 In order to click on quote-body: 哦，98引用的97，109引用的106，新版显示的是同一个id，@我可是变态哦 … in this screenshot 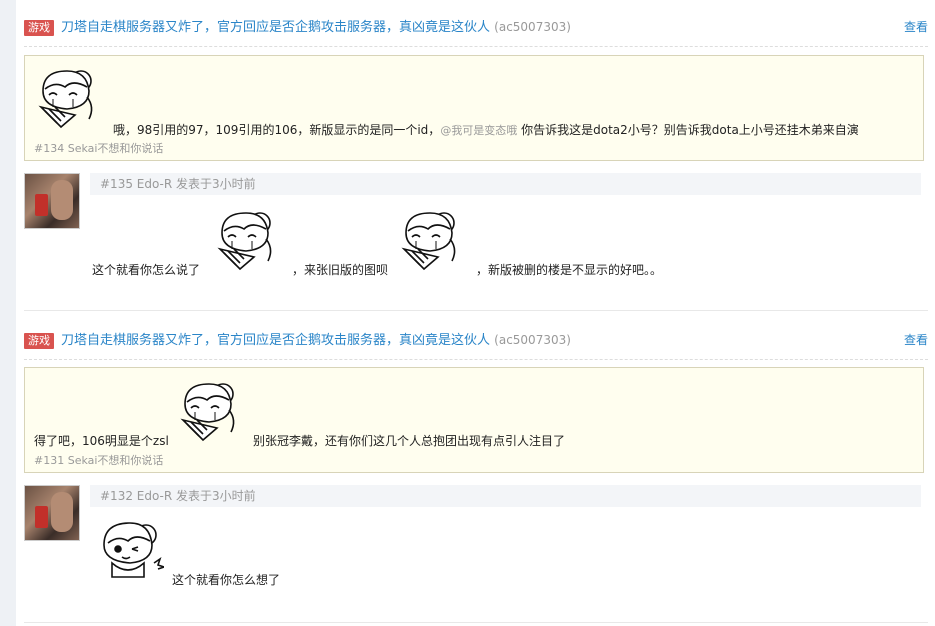, I will do `click(486, 130)`.